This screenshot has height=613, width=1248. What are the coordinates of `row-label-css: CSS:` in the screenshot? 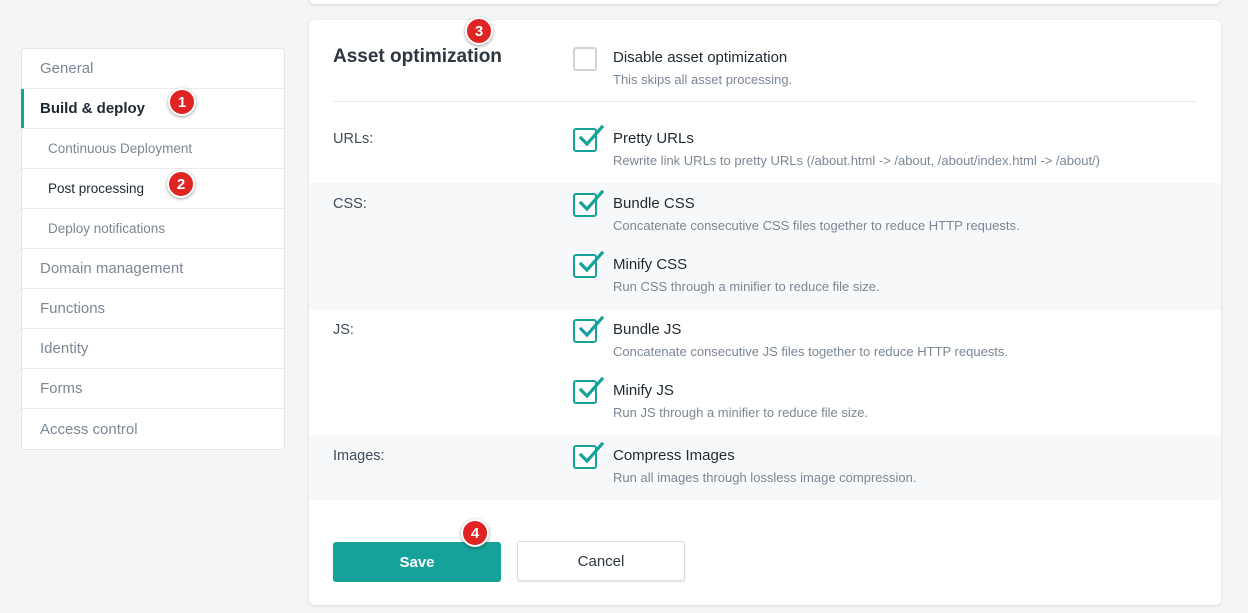 It's located at (350, 204).